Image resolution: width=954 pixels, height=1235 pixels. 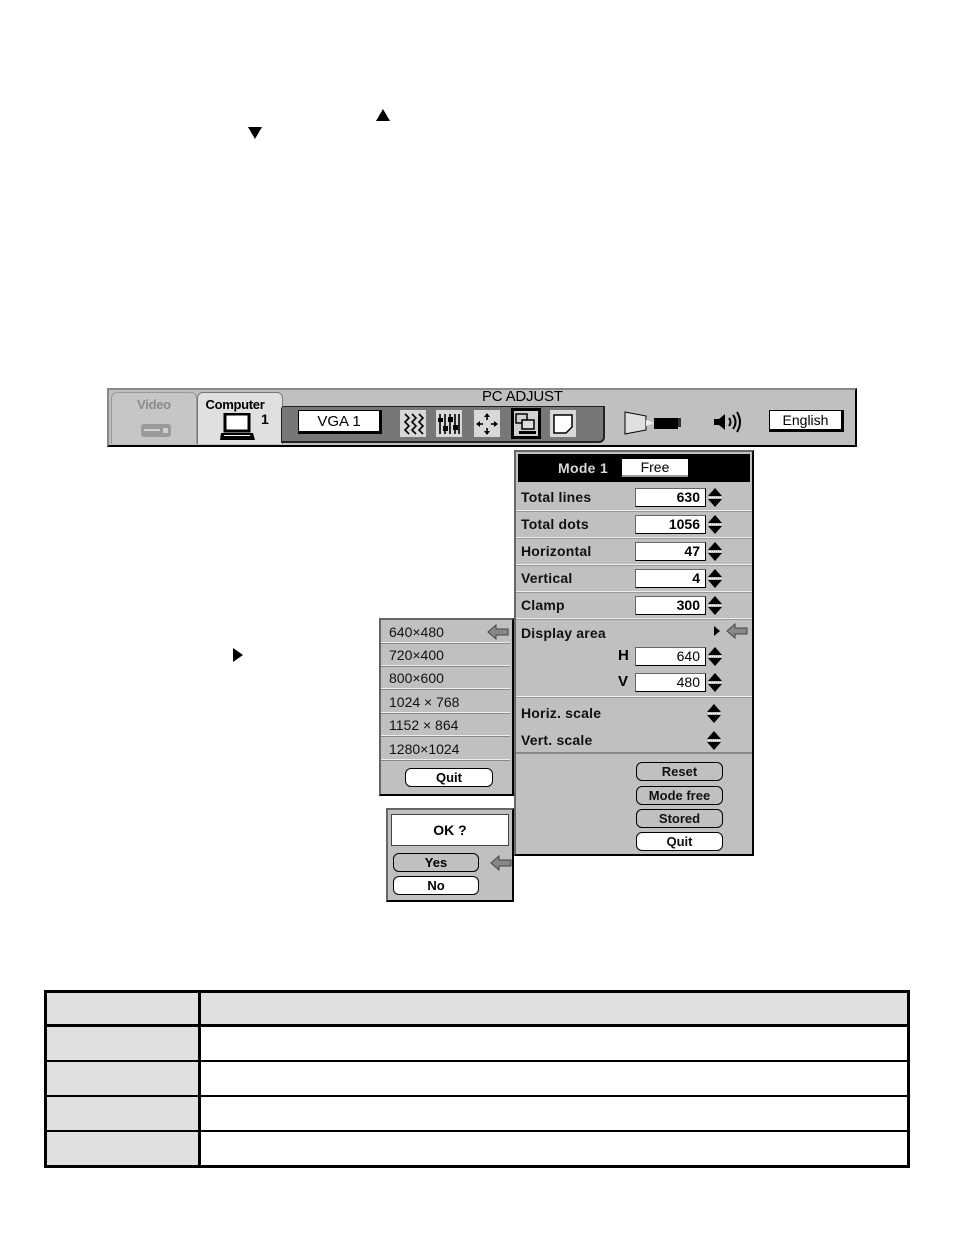 What do you see at coordinates (634, 524) in the screenshot?
I see `row-total-dots: Total dots 1056` at bounding box center [634, 524].